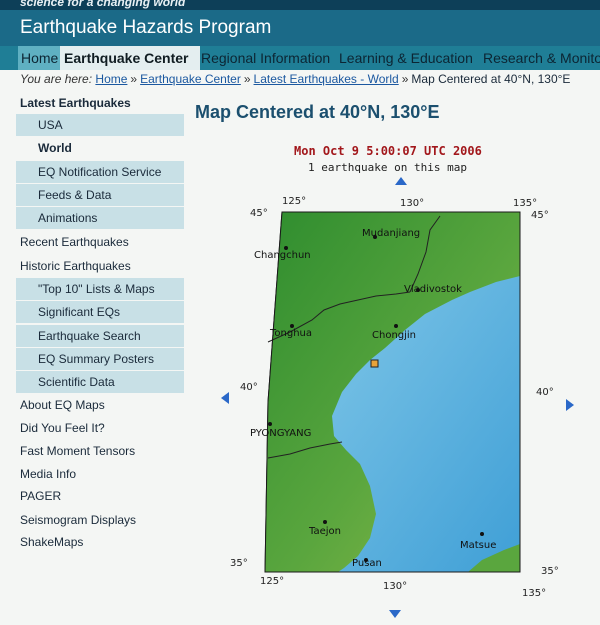 Image resolution: width=600 pixels, height=625 pixels. What do you see at coordinates (100, 312) in the screenshot?
I see `sidebar-item-significant-eqs: Significant EQs` at bounding box center [100, 312].